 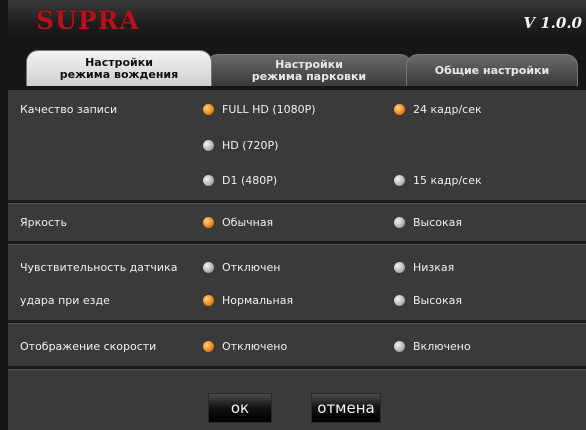 I want to click on framerate-option-24: 24 кадр/сек, so click(x=438, y=109).